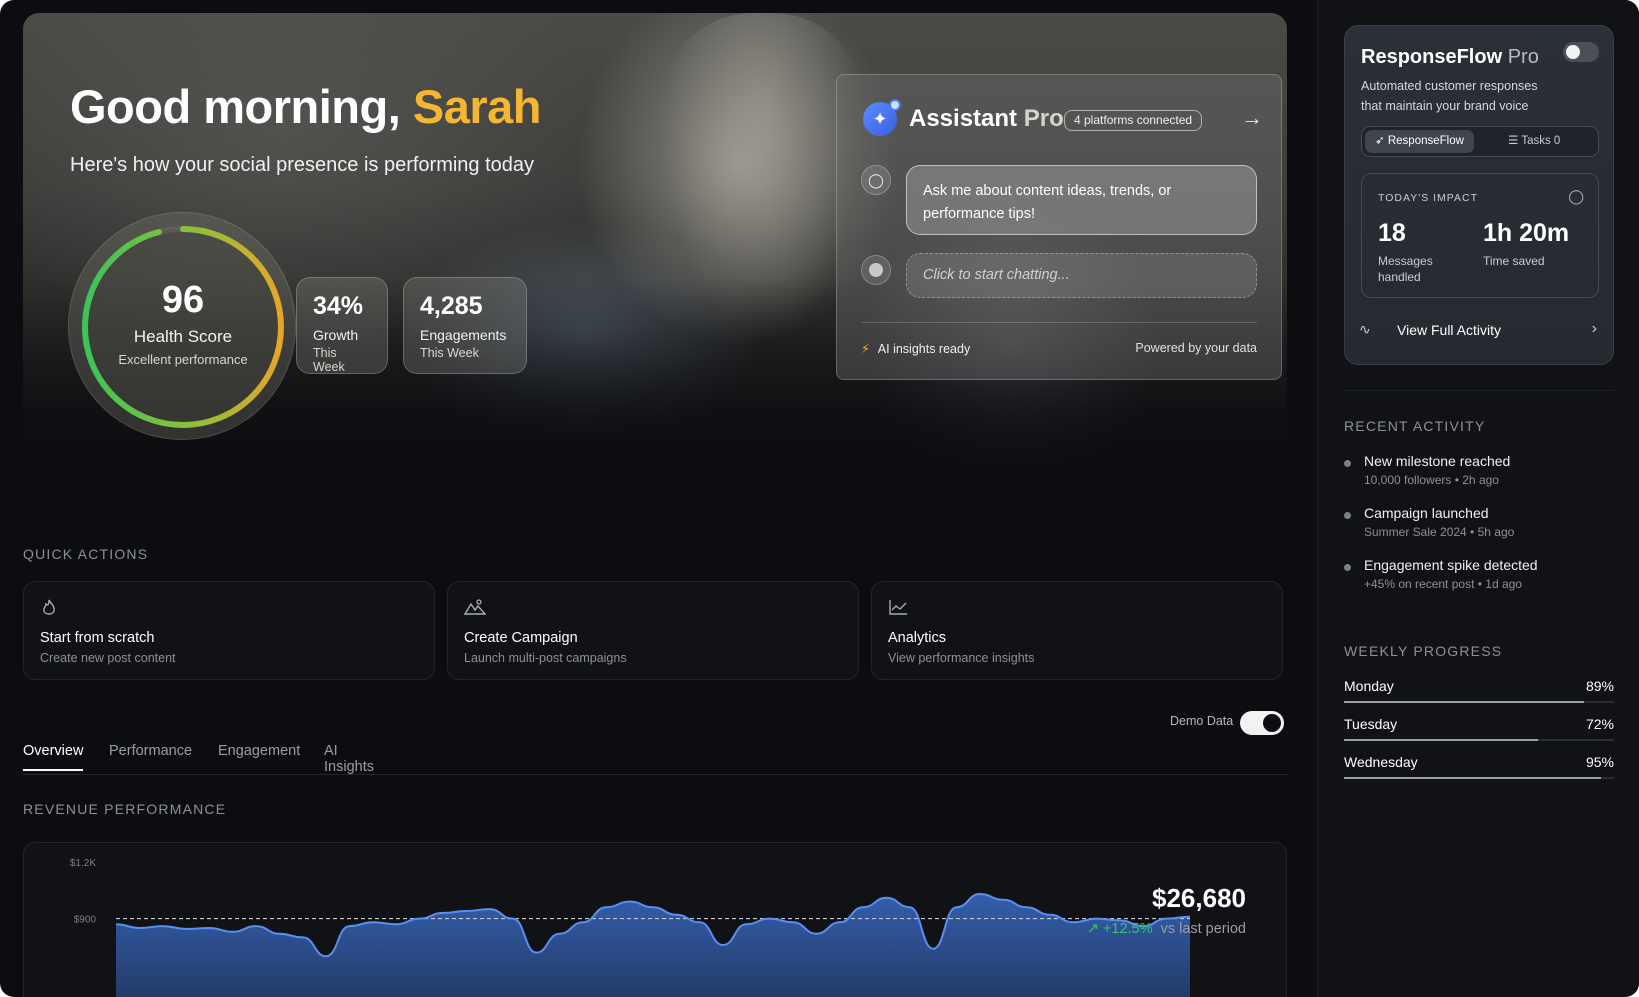 The width and height of the screenshot is (1639, 997). What do you see at coordinates (1443, 584) in the screenshot?
I see `activity-meta: +45% on recent post • 1d ago` at bounding box center [1443, 584].